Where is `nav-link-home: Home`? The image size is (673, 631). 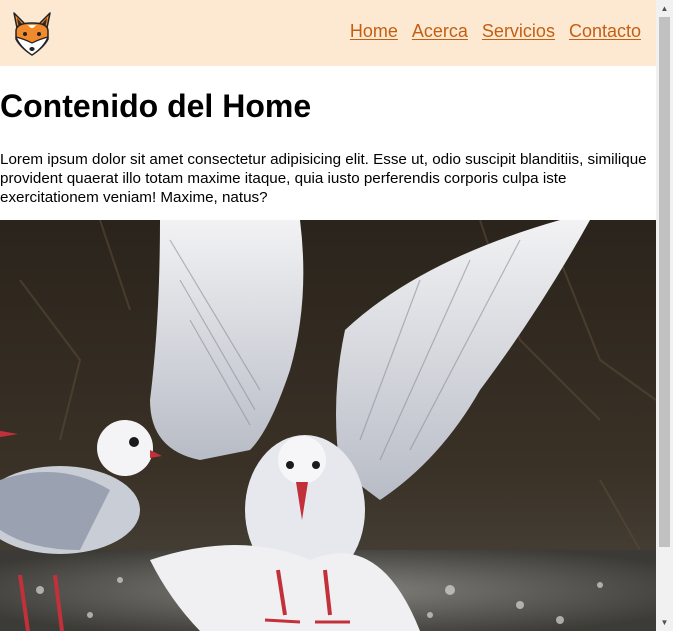
nav-link-home: Home is located at coordinates (374, 31).